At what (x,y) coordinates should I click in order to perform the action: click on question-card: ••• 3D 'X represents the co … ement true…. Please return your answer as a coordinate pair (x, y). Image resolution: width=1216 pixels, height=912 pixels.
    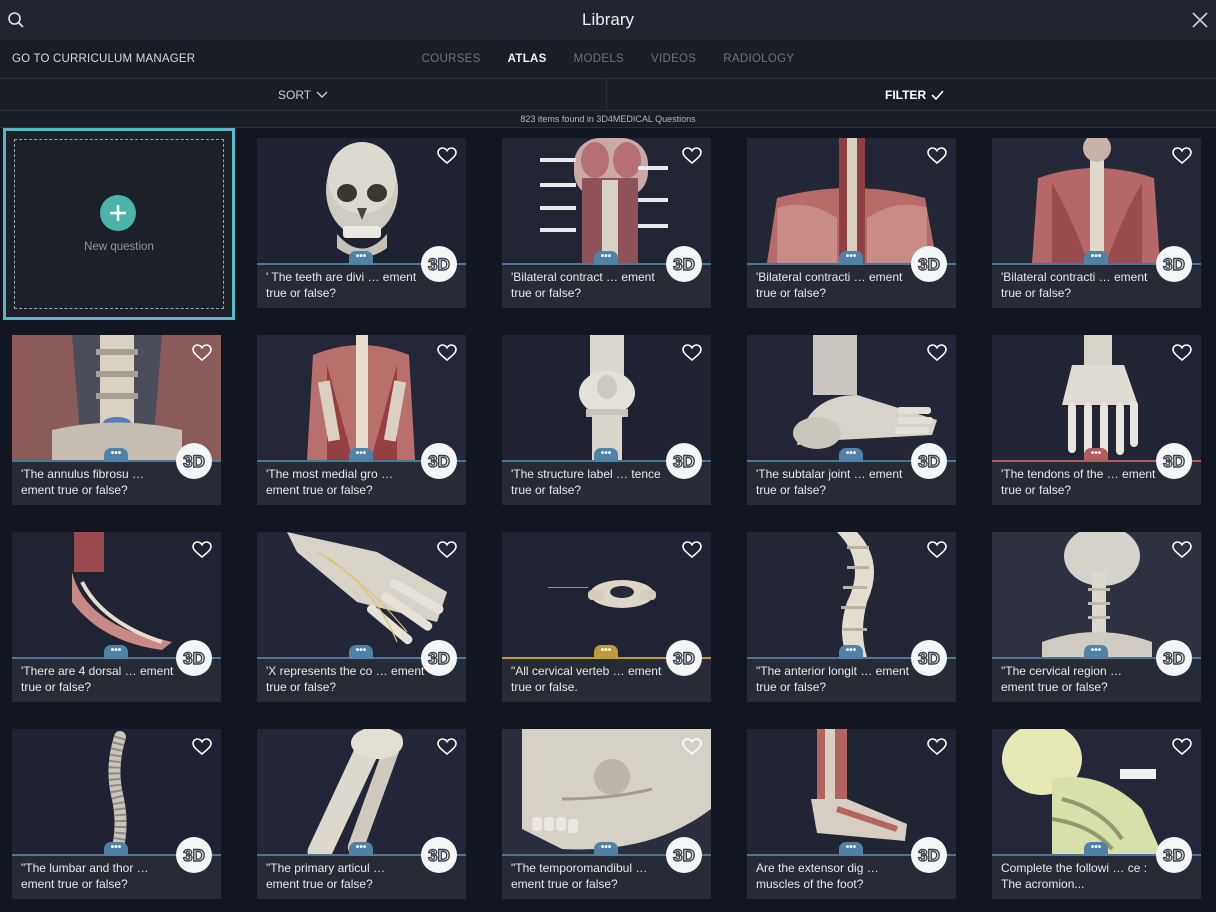
    Looking at the image, I should click on (361, 617).